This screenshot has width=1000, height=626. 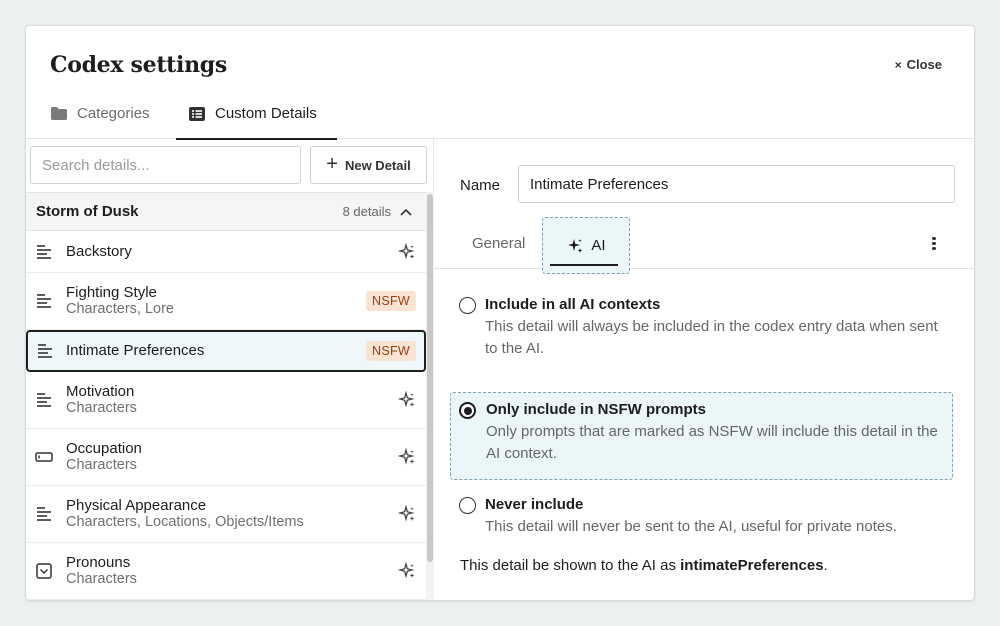 What do you see at coordinates (135, 350) in the screenshot?
I see `item-name: Intimate Preferences` at bounding box center [135, 350].